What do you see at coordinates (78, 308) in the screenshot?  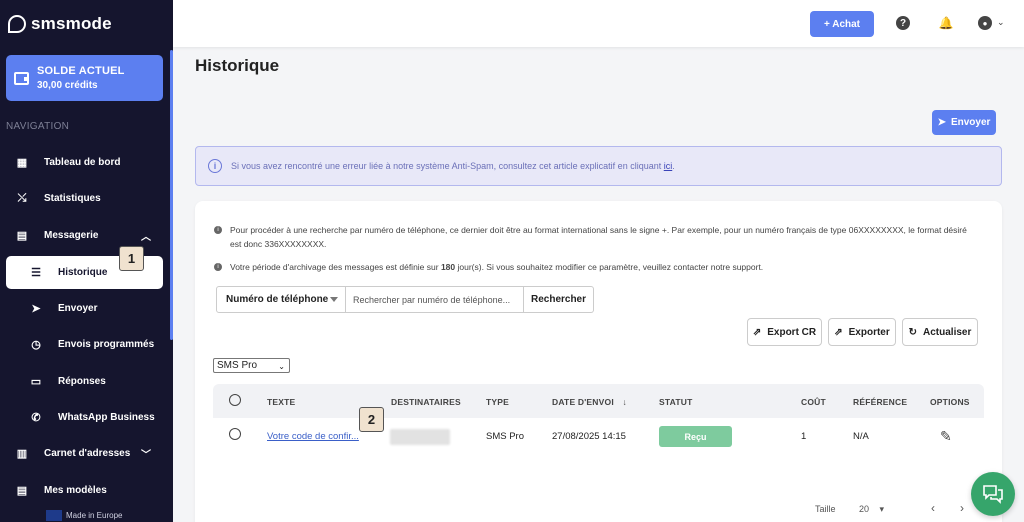 I see `sidebar-item-label: Envoyer` at bounding box center [78, 308].